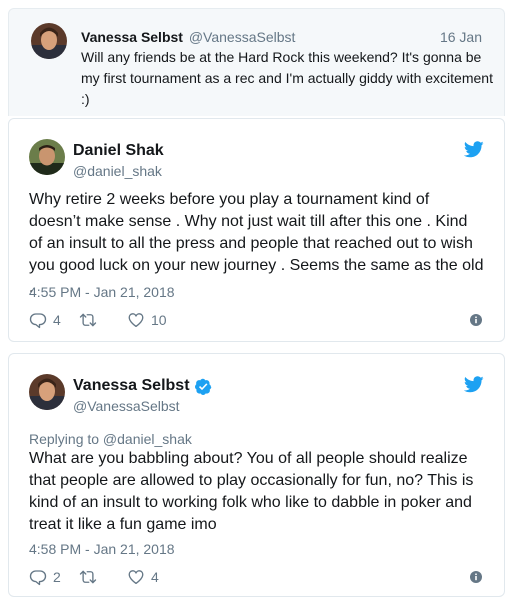 The width and height of the screenshot is (512, 605). I want to click on tweet-timestamp: 4:58 PM - Jan 21, 2018, so click(102, 549).